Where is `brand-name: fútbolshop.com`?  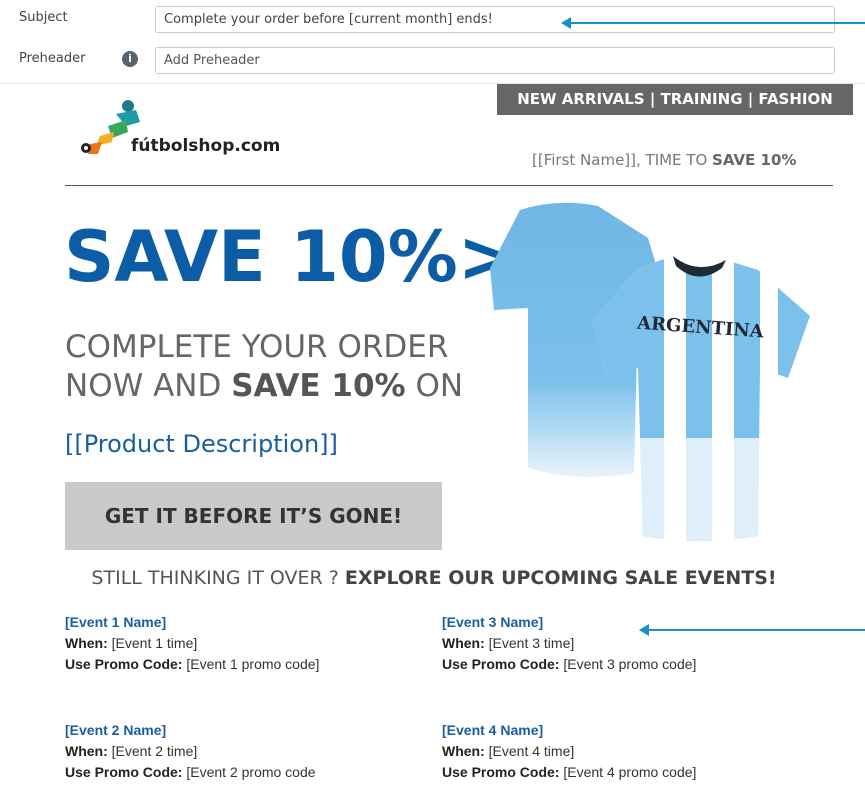
brand-name: fútbolshop.com is located at coordinates (206, 146).